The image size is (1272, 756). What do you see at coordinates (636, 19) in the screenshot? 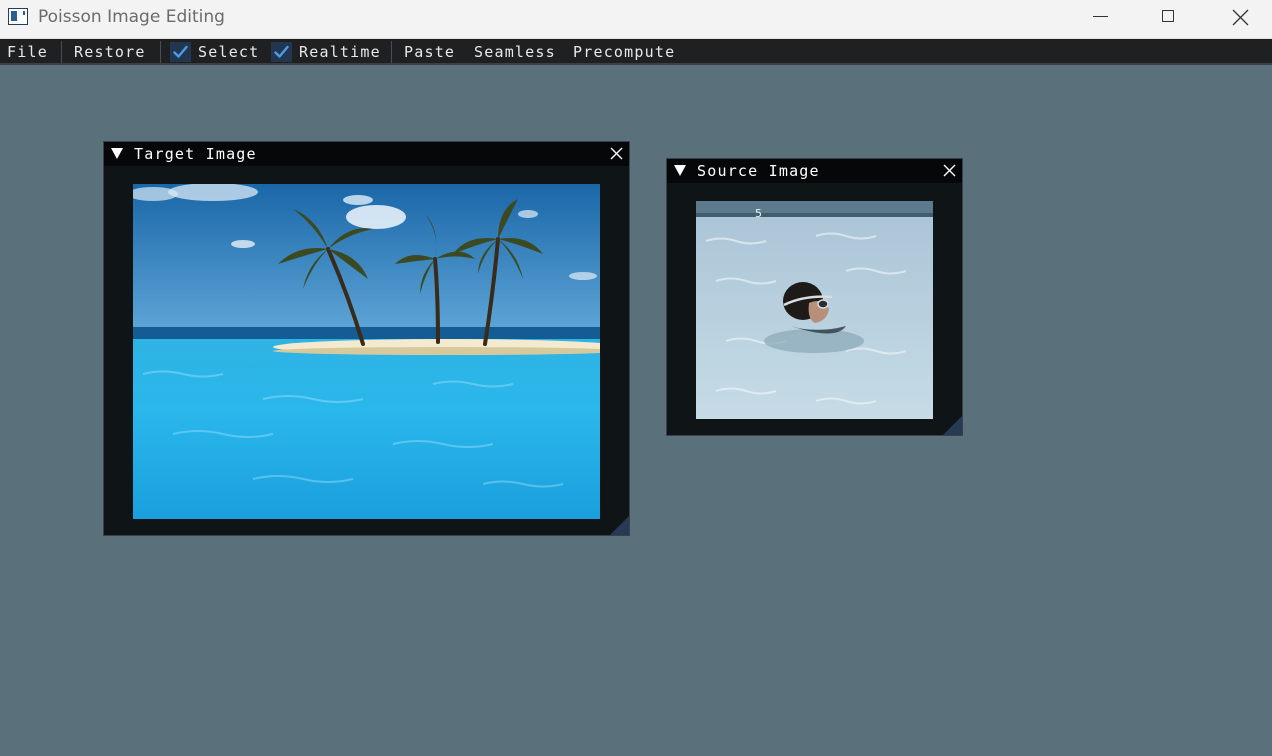
I see `os-title-bar: Poisson Image Editing` at bounding box center [636, 19].